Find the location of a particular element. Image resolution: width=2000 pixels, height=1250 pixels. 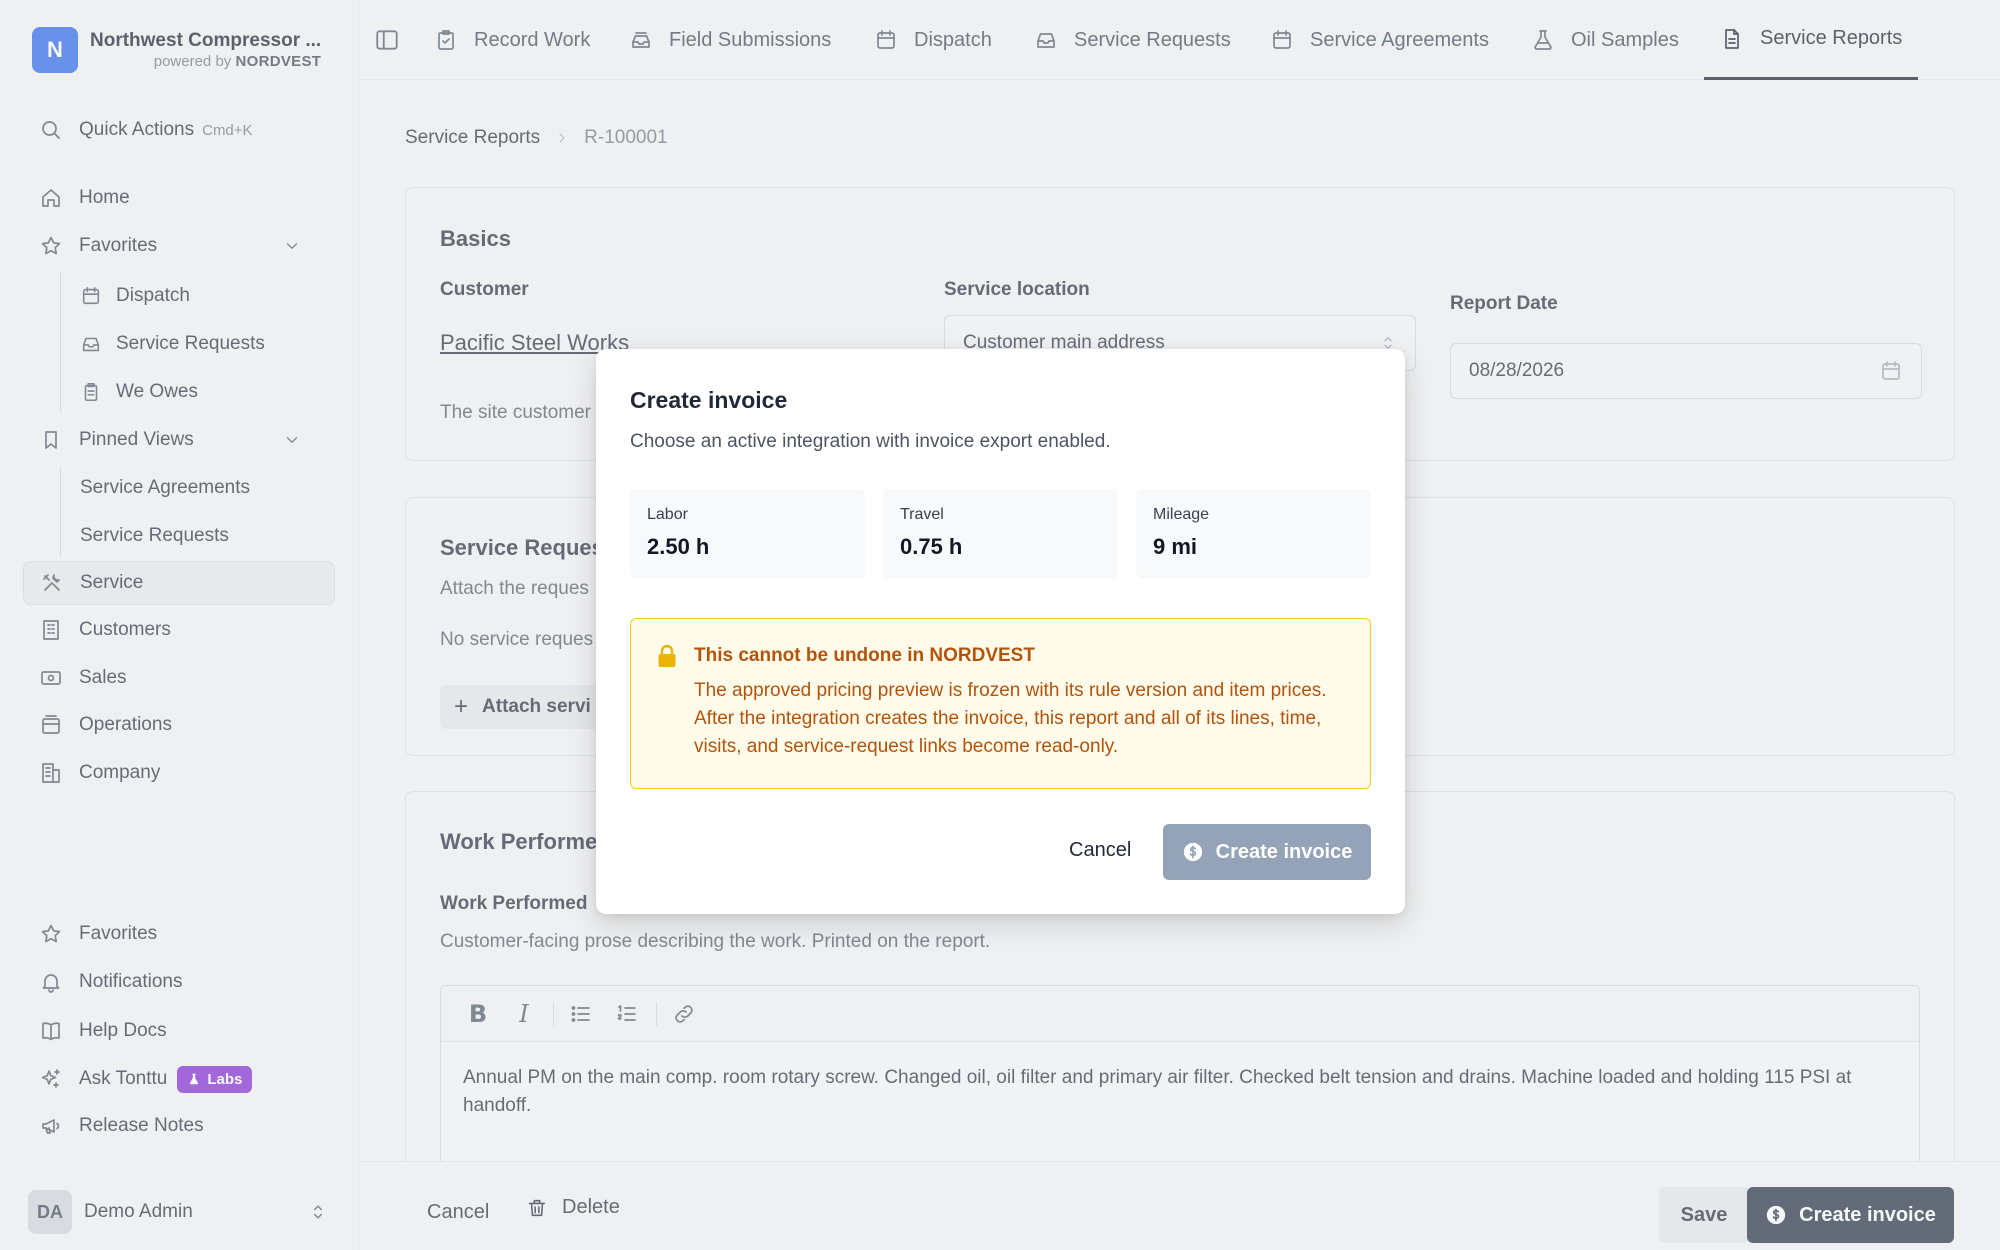

lock-icon is located at coordinates (667, 655).